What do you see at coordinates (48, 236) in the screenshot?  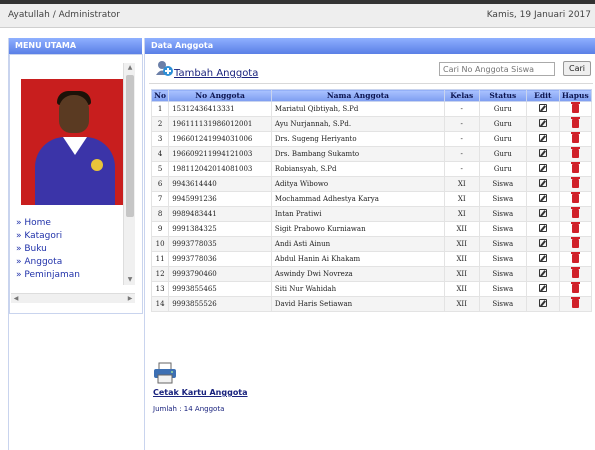 I see `sidebar-item-katagori: » Katagori` at bounding box center [48, 236].